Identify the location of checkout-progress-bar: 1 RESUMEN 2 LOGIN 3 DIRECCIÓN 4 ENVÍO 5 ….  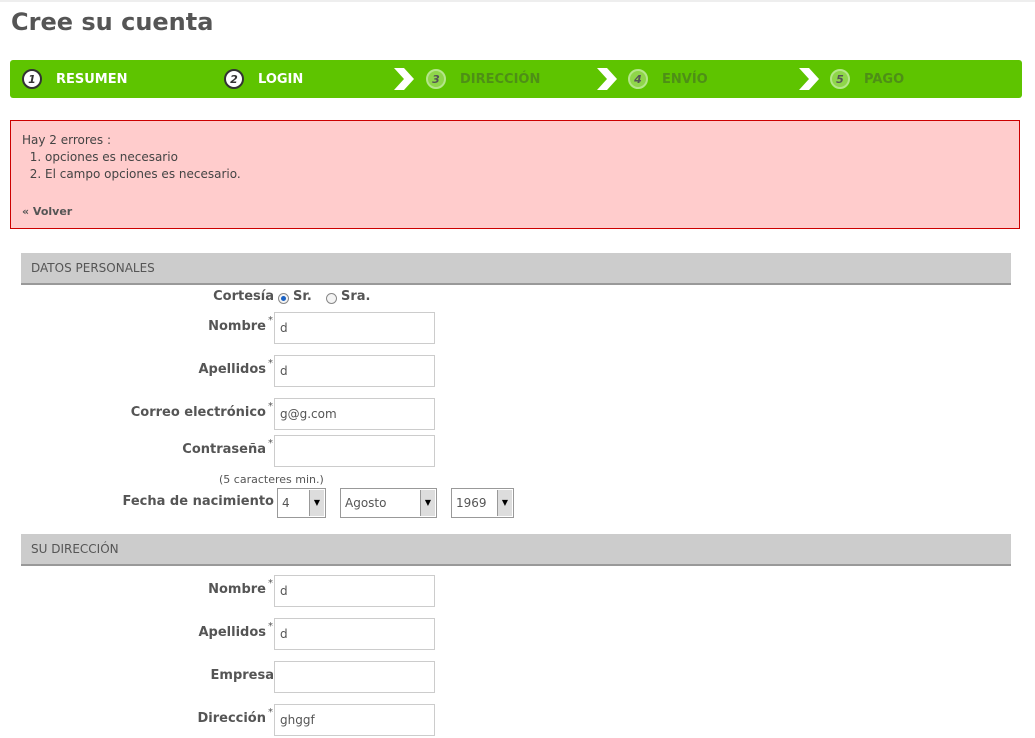
(516, 79).